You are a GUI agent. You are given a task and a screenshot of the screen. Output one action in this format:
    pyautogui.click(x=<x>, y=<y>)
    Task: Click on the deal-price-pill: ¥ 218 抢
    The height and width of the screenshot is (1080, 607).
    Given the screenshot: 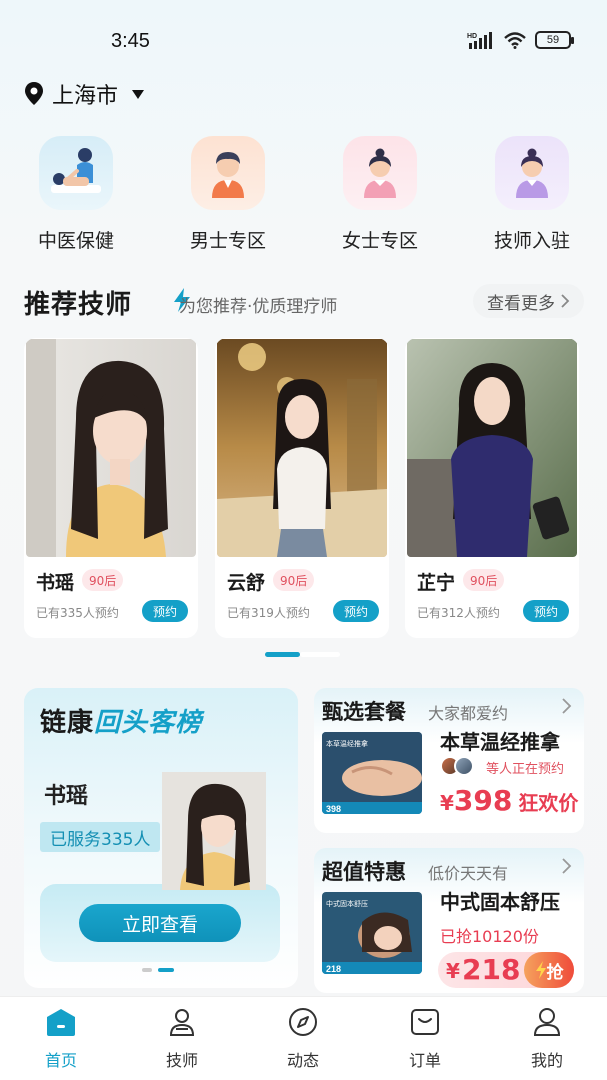 What is the action you would take?
    pyautogui.click(x=506, y=970)
    